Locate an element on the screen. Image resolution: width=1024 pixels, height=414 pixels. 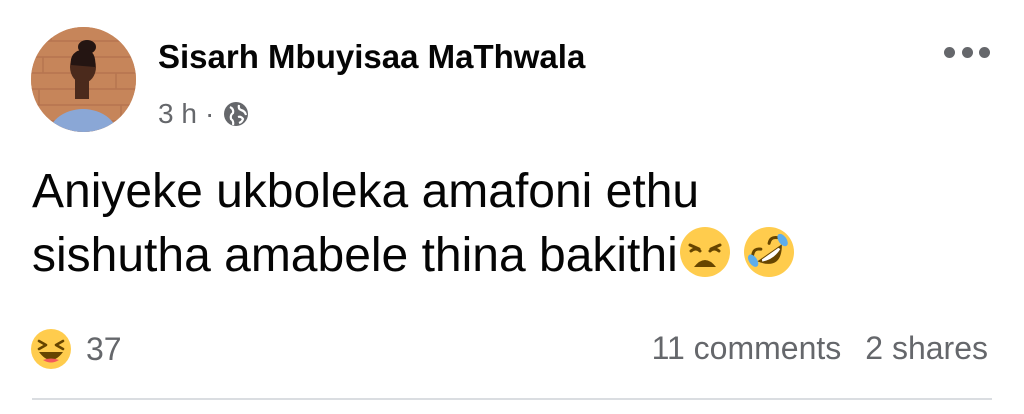
post-text-line-2-wrap: sishutha amabele thina bakithi is located at coordinates (512, 256).